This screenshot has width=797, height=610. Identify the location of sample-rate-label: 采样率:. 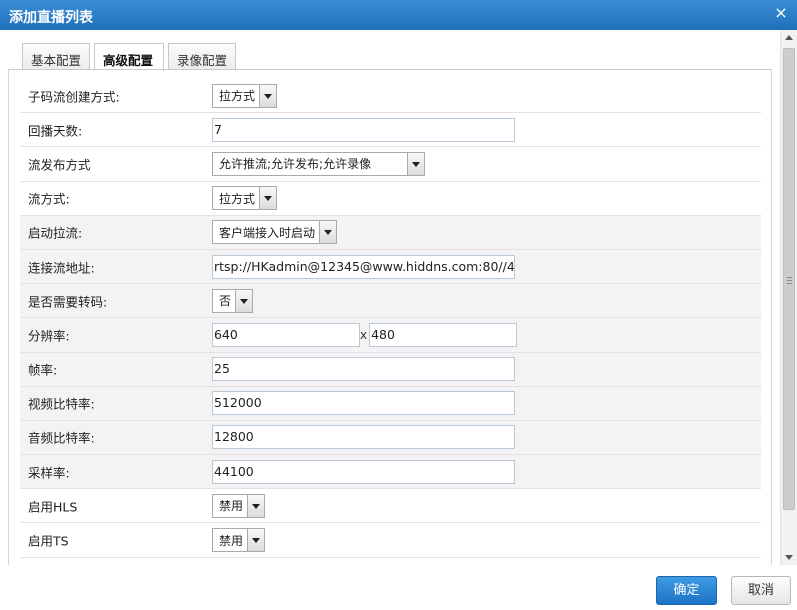
(49, 473).